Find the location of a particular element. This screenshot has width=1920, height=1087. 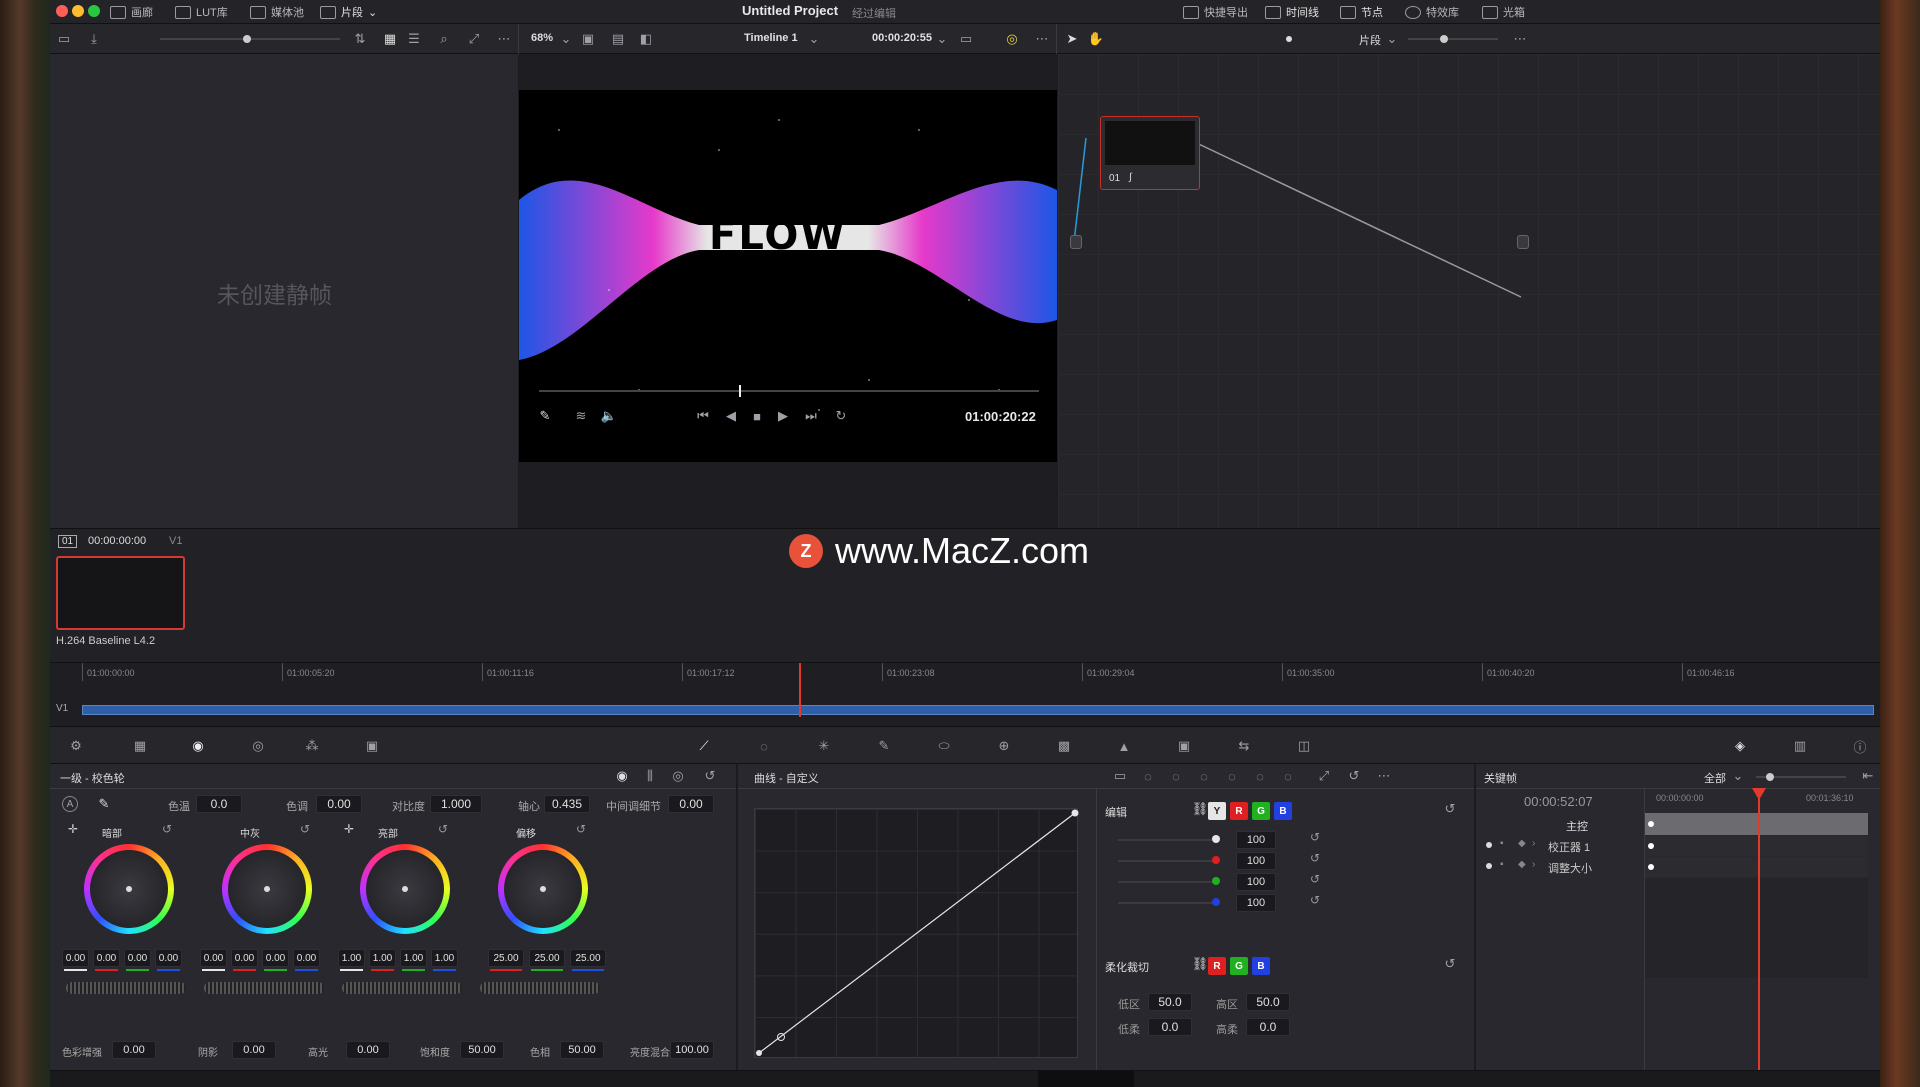

log-mode-icon: ◎ is located at coordinates (678, 776).